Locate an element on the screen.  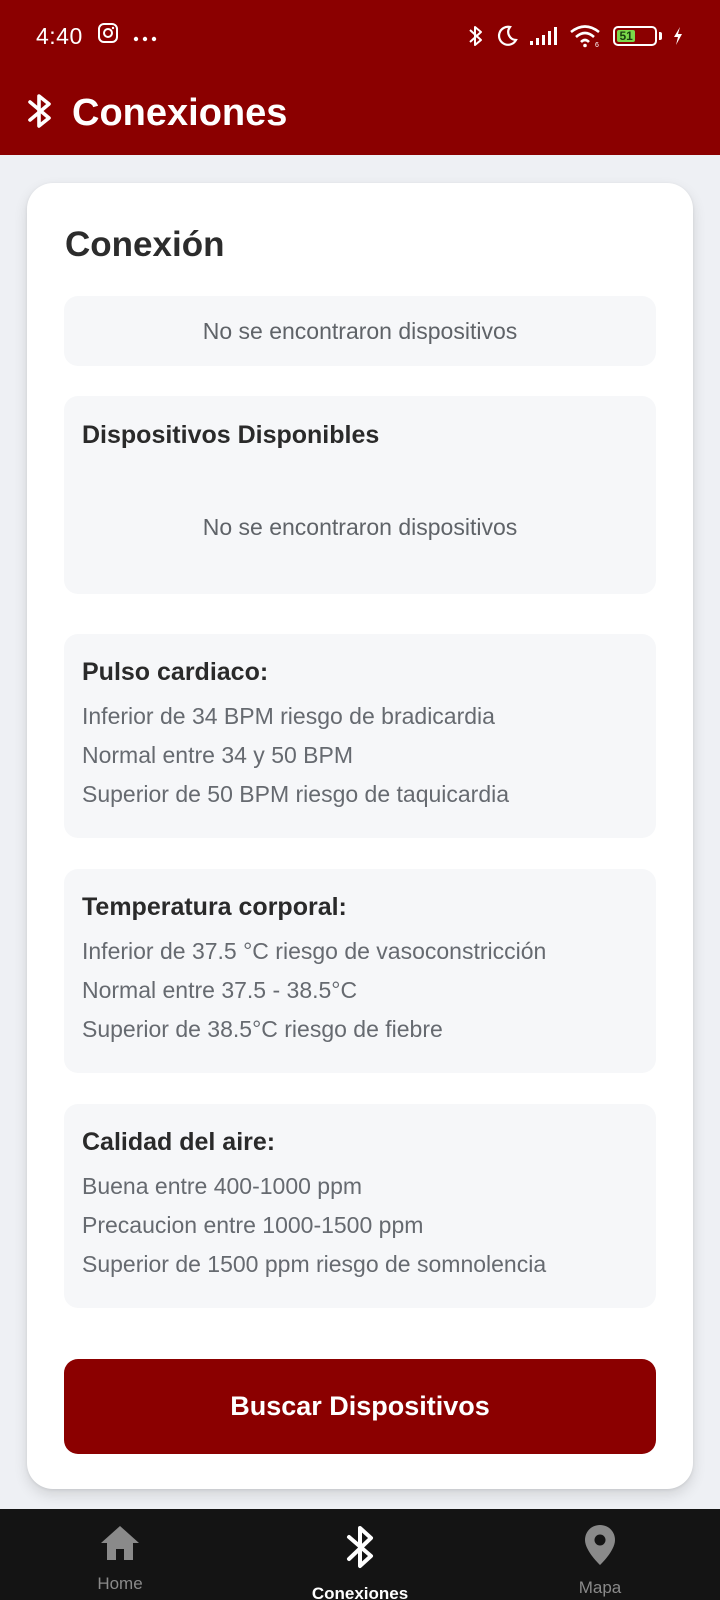
battery-level: 51 is located at coordinates (626, 36).